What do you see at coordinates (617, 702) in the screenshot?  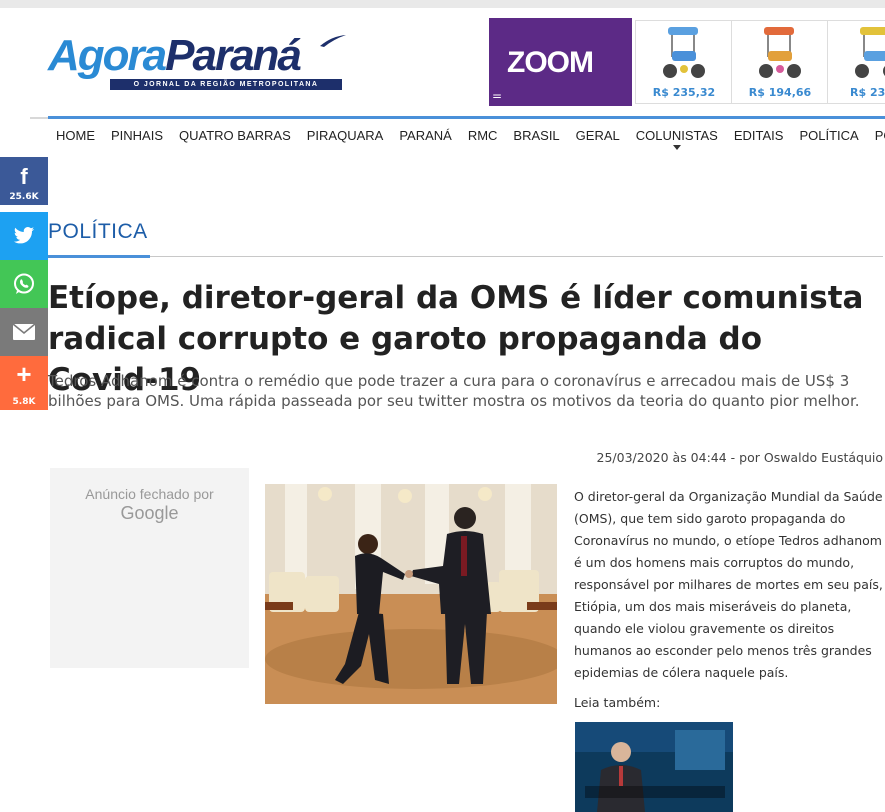 I see `read-also-label: Leia também:` at bounding box center [617, 702].